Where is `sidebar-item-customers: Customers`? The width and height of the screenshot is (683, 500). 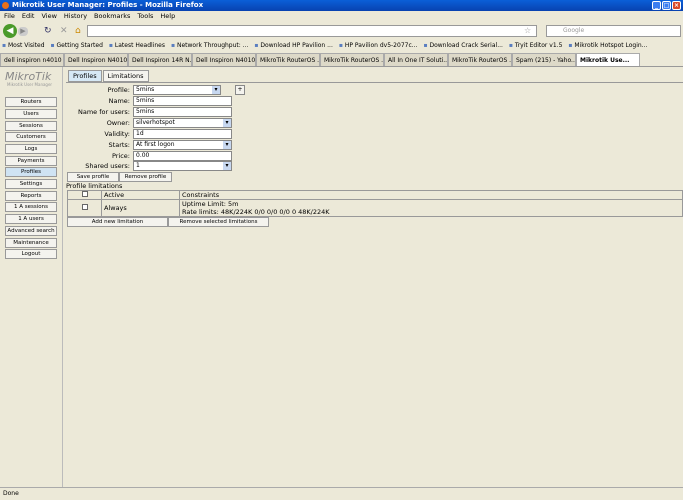 sidebar-item-customers: Customers is located at coordinates (31, 137).